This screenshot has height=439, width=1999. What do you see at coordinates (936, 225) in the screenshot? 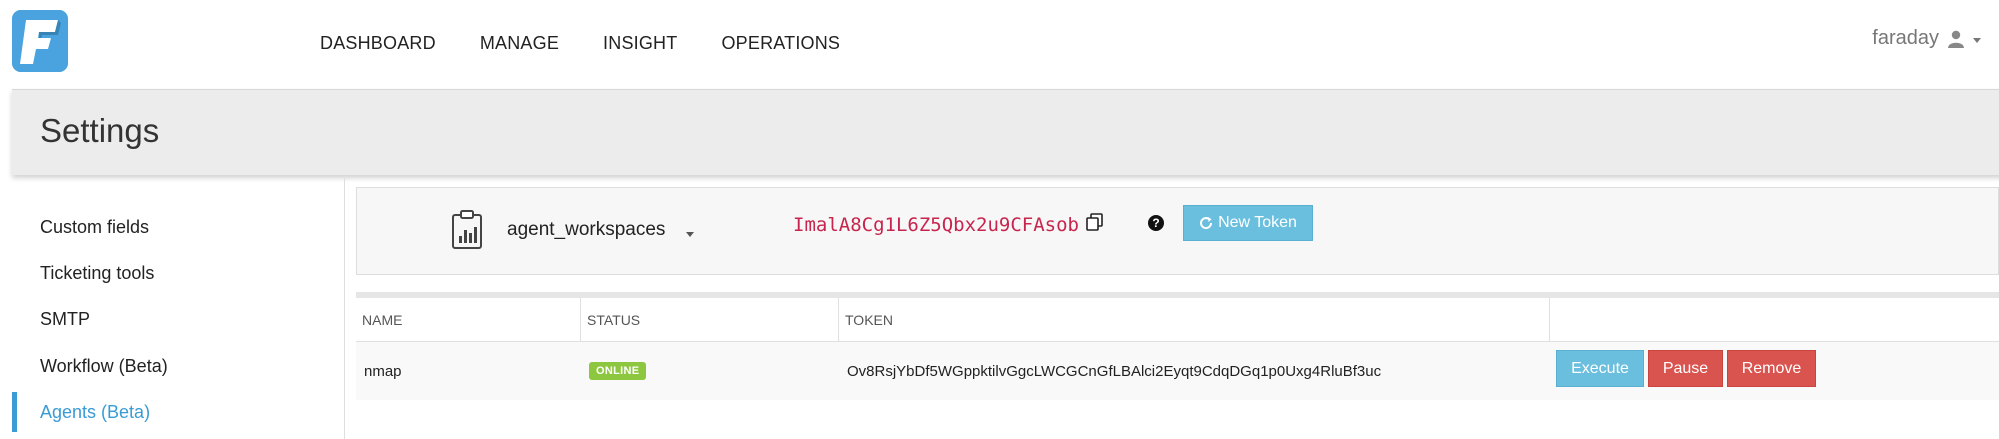
I see `registration-token: ImalA8Cg1L6Z5Qbx2u9CFAsob` at bounding box center [936, 225].